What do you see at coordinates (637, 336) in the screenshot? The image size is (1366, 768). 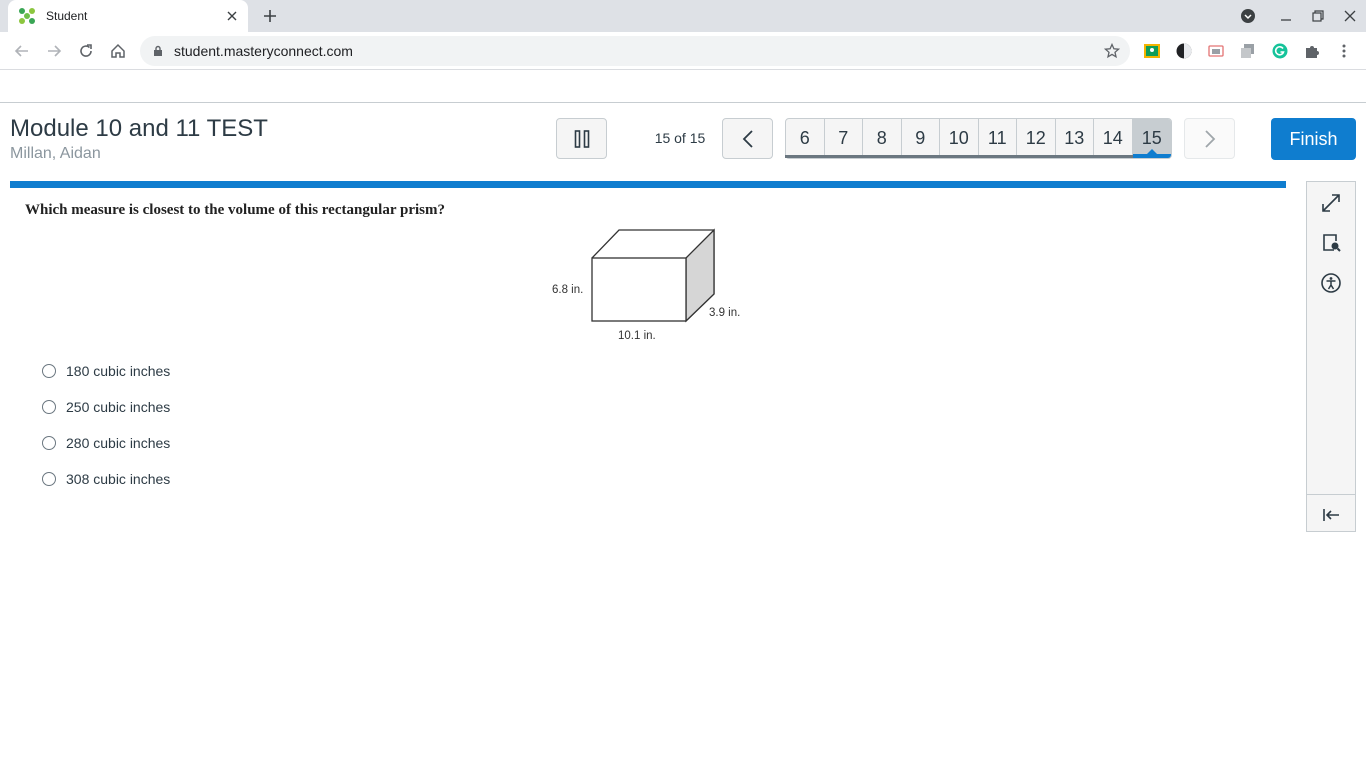 I see `width-label: 10.1 in.` at bounding box center [637, 336].